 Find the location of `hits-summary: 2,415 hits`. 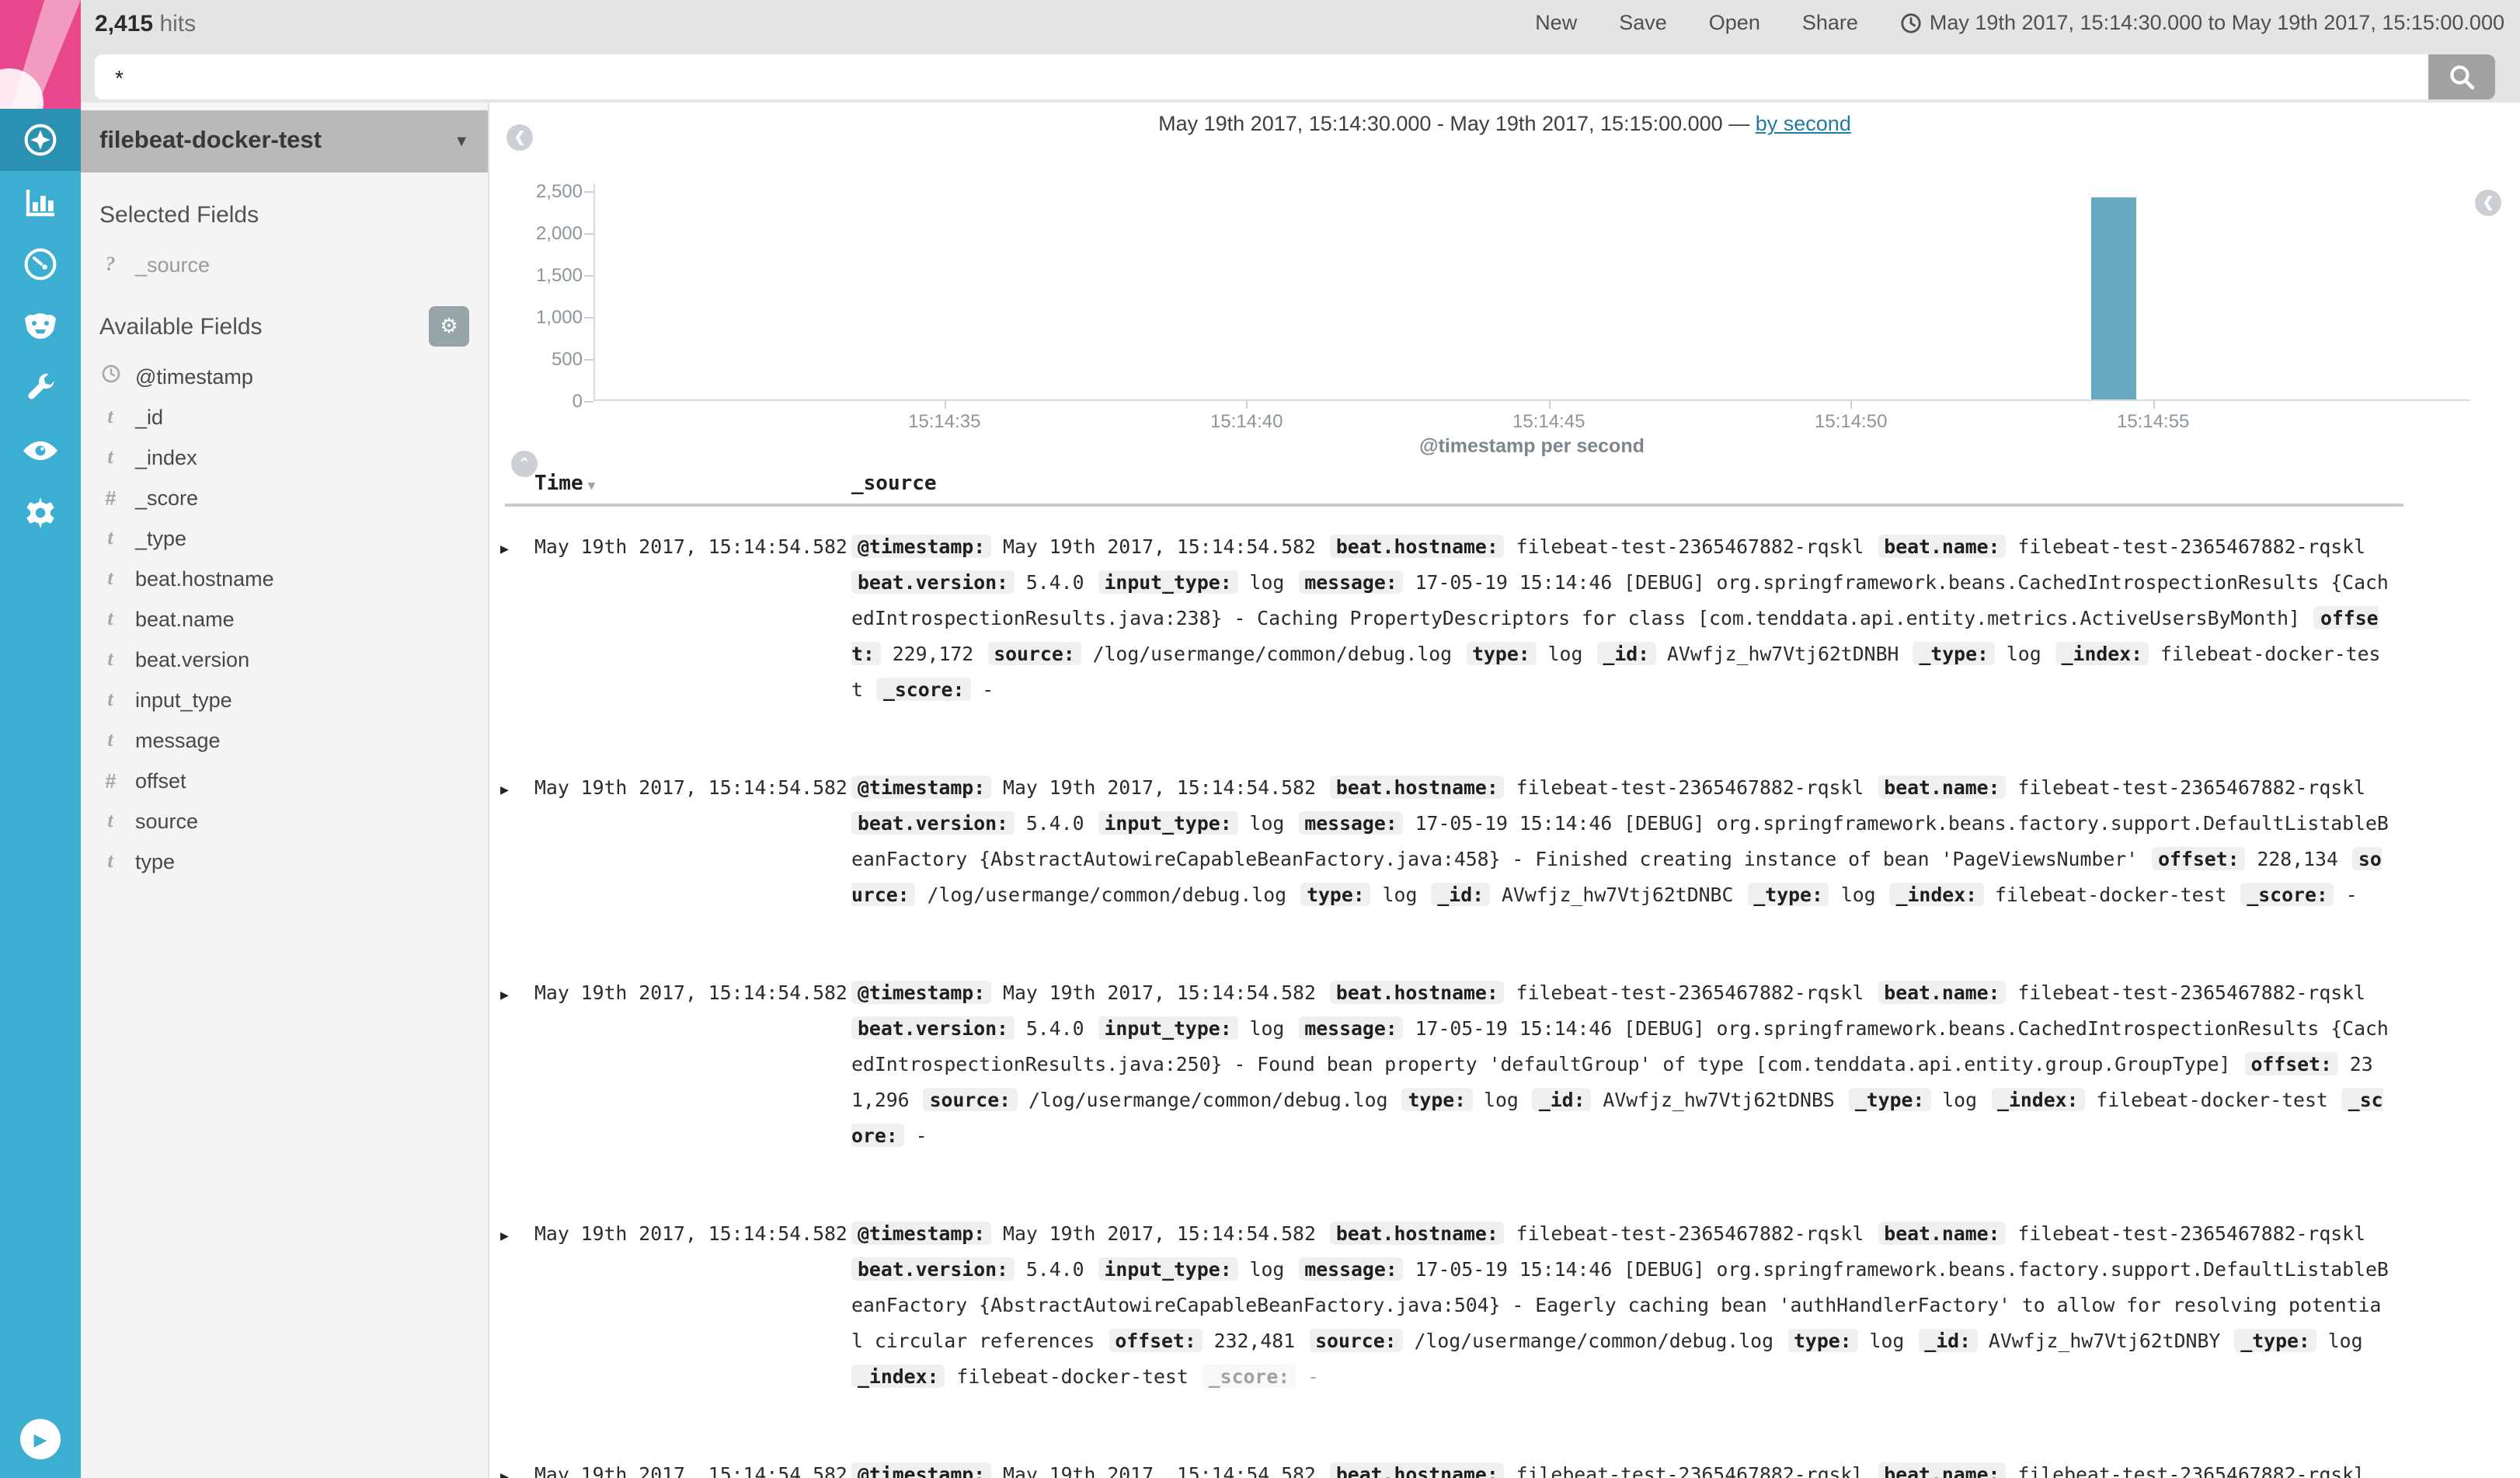

hits-summary: 2,415 hits is located at coordinates (145, 24).